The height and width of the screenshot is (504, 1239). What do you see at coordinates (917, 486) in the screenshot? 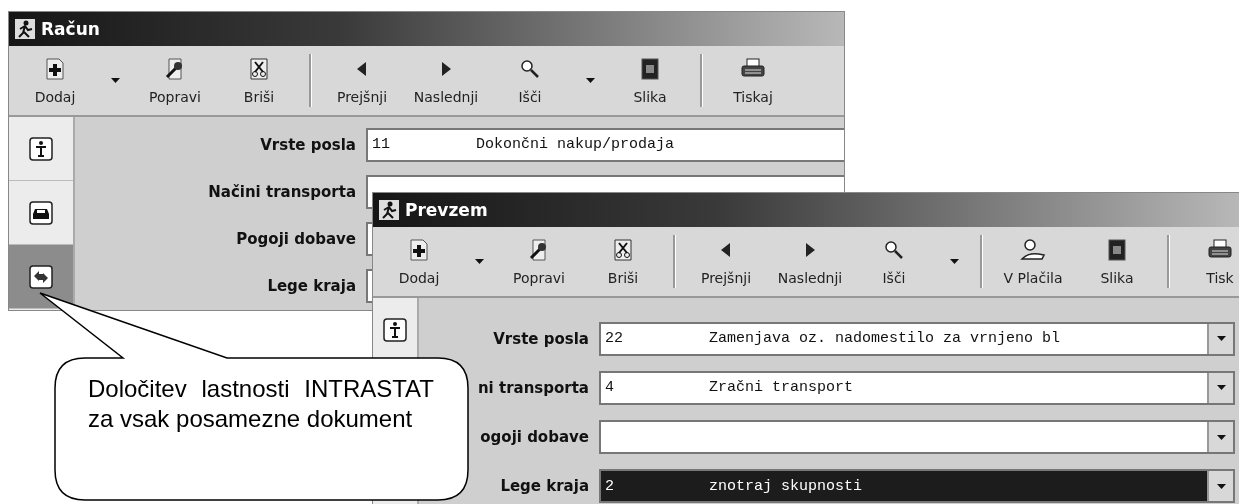
I see `combo-field: 2 znotraj skupnosti` at bounding box center [917, 486].